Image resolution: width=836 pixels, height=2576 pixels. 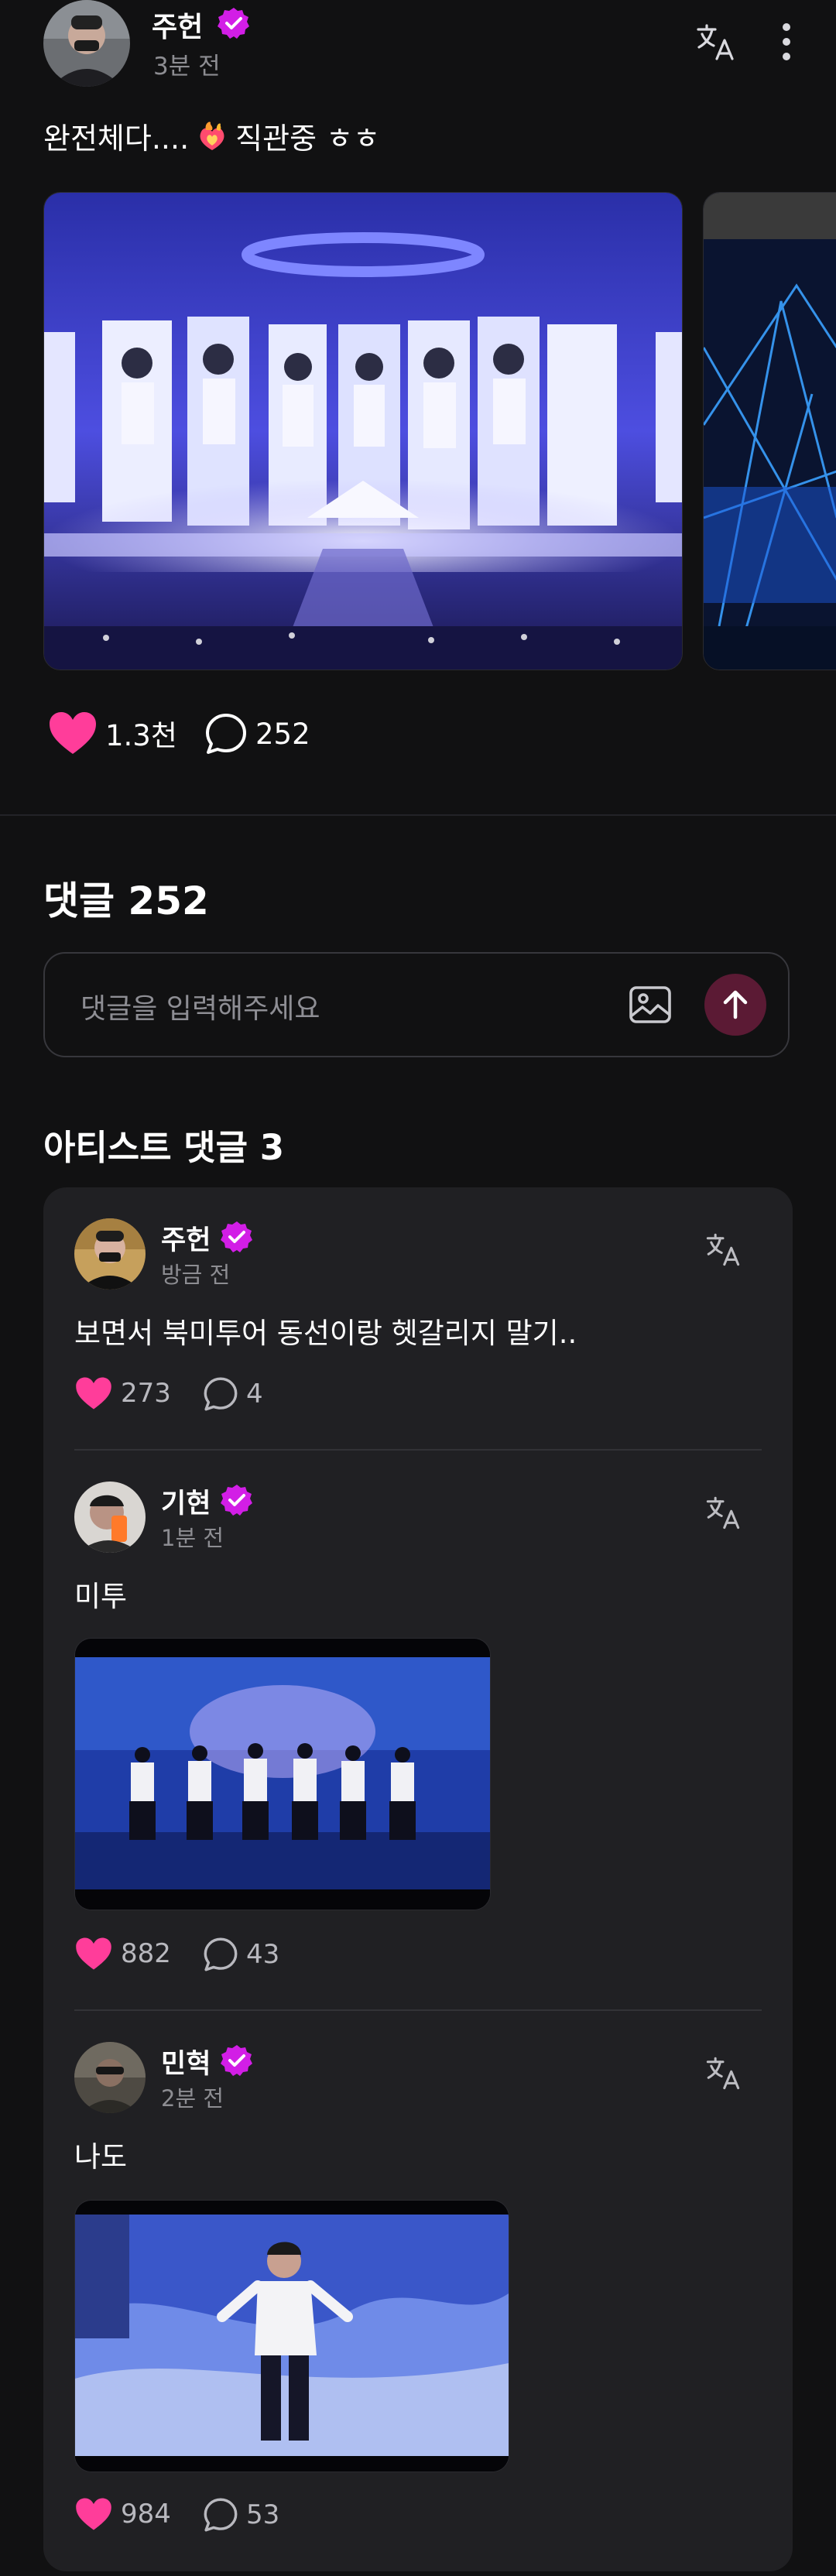 I want to click on comment-text: 보면서 북미투어 동선이랑 헷갈리지 말기.., so click(x=325, y=1333).